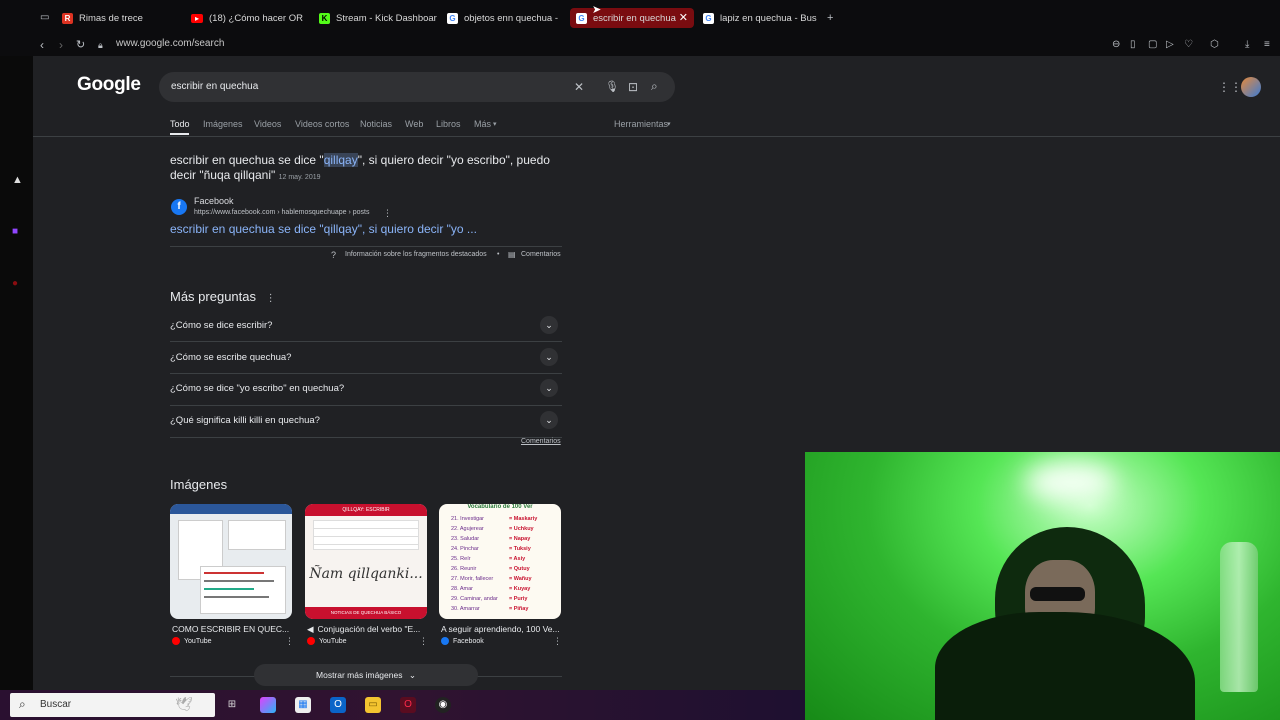 This screenshot has width=1280, height=720. Describe the element at coordinates (230, 357) in the screenshot. I see `paa-question: ¿Cómo se escribe quechua?` at that location.